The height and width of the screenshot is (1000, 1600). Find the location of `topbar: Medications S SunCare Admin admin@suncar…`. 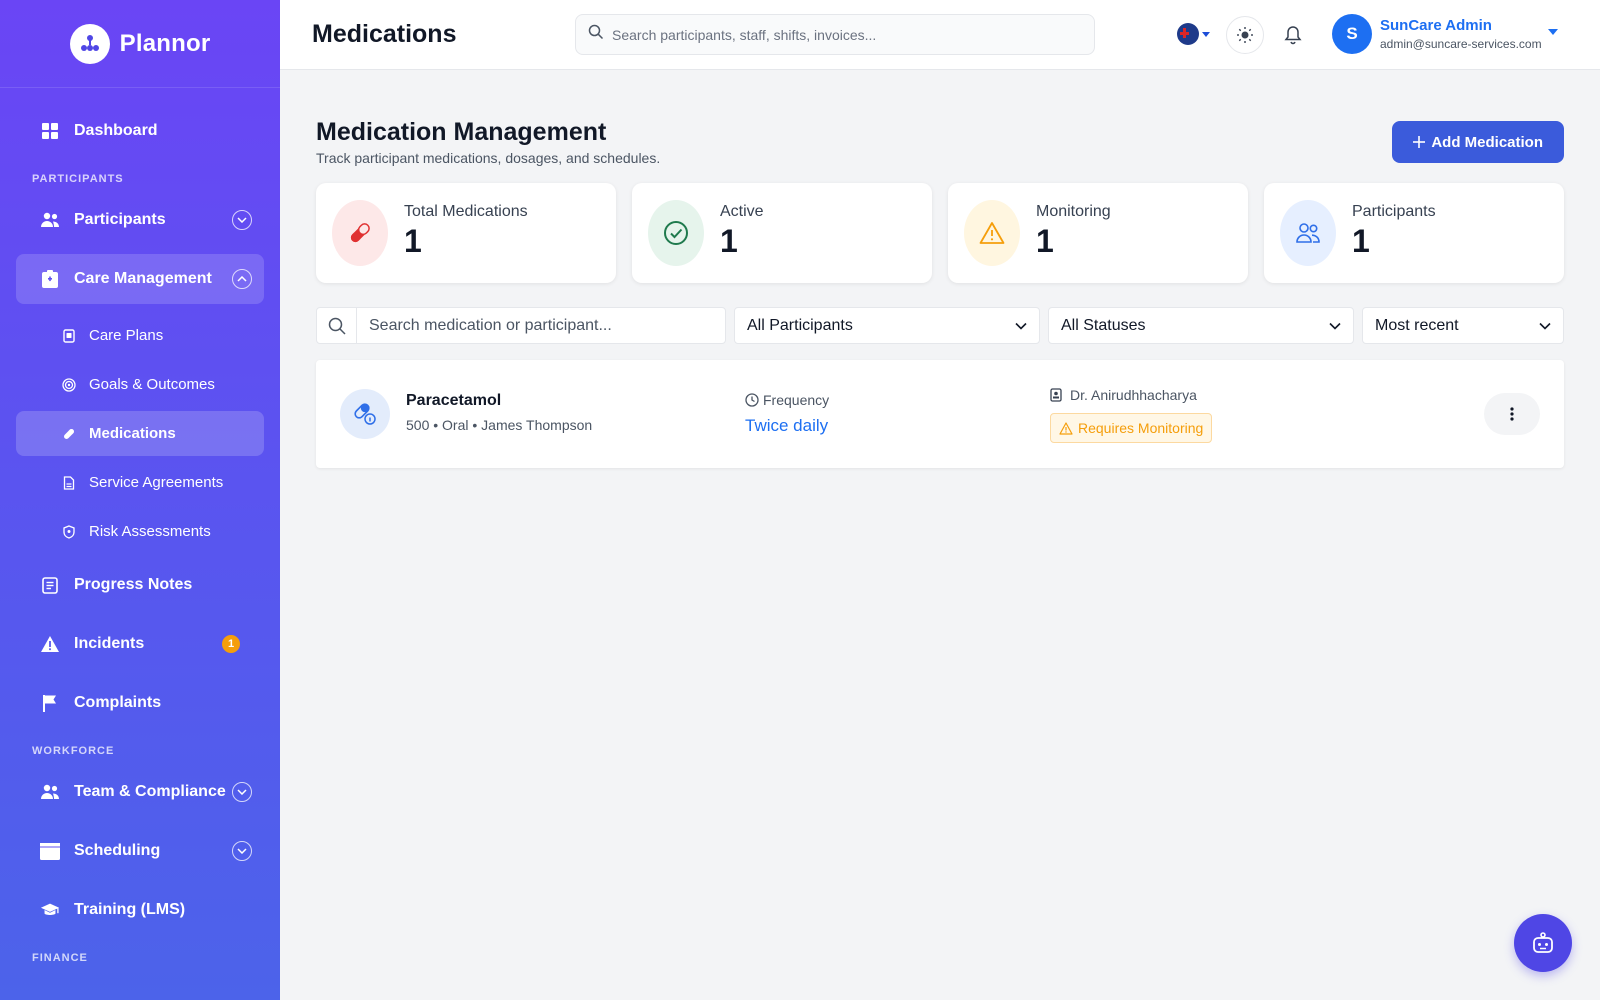

topbar: Medications S SunCare Admin admin@suncar… is located at coordinates (940, 35).